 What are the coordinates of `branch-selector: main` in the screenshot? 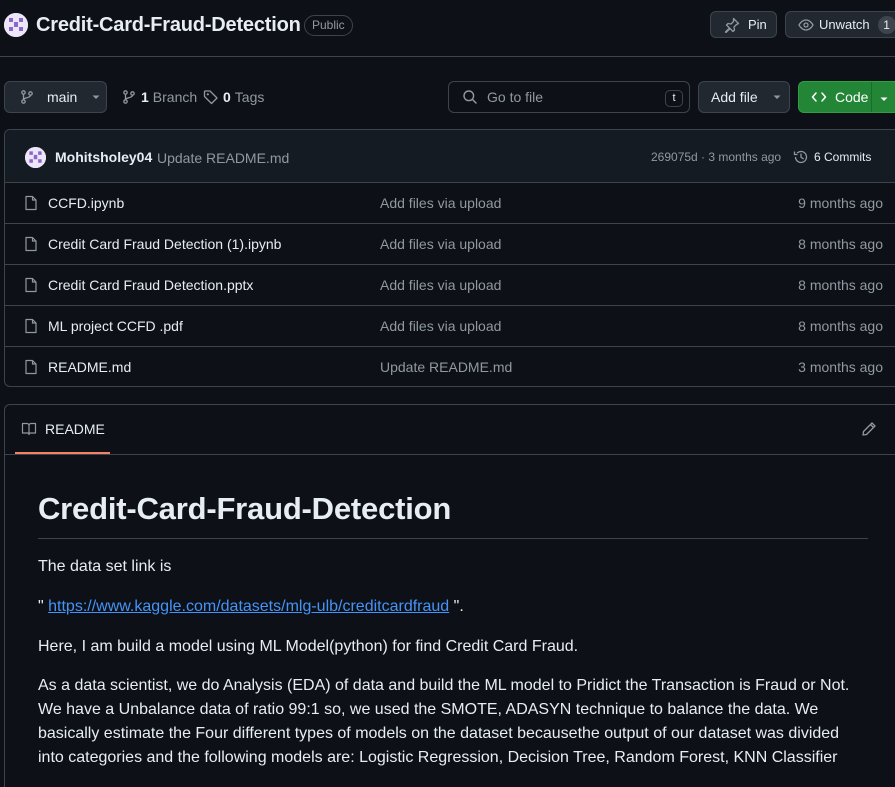 It's located at (55, 97).